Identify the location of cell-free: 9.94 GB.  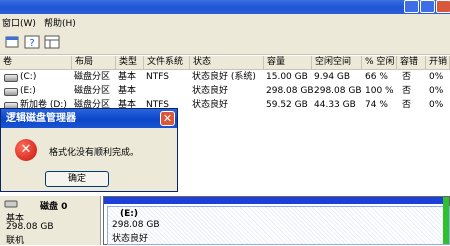
(332, 77).